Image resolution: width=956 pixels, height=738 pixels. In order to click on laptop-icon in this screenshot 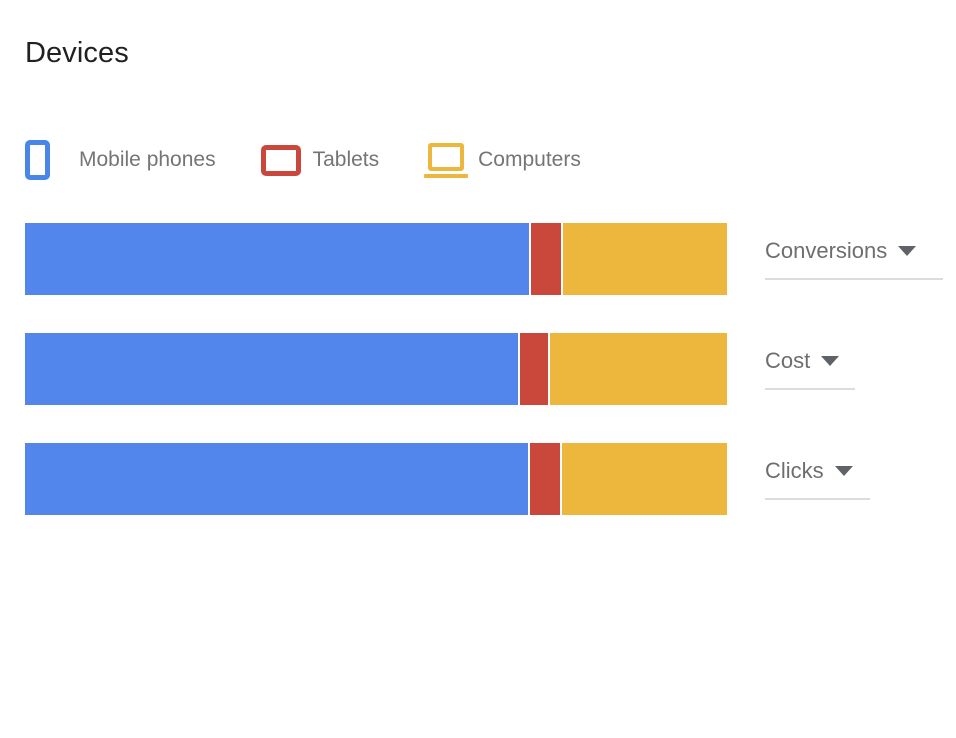, I will do `click(447, 160)`.